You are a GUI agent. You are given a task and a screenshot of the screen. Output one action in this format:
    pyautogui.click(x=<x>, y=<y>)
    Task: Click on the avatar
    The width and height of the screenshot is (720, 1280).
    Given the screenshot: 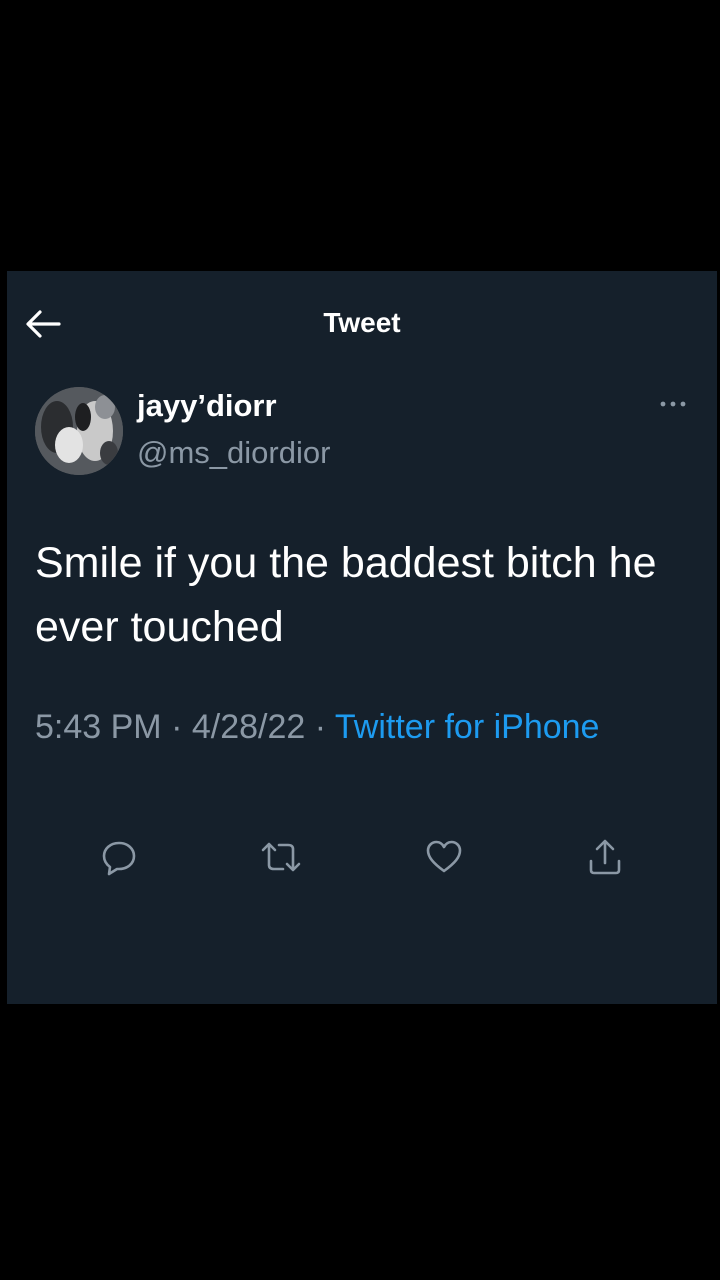 What is the action you would take?
    pyautogui.click(x=79, y=431)
    